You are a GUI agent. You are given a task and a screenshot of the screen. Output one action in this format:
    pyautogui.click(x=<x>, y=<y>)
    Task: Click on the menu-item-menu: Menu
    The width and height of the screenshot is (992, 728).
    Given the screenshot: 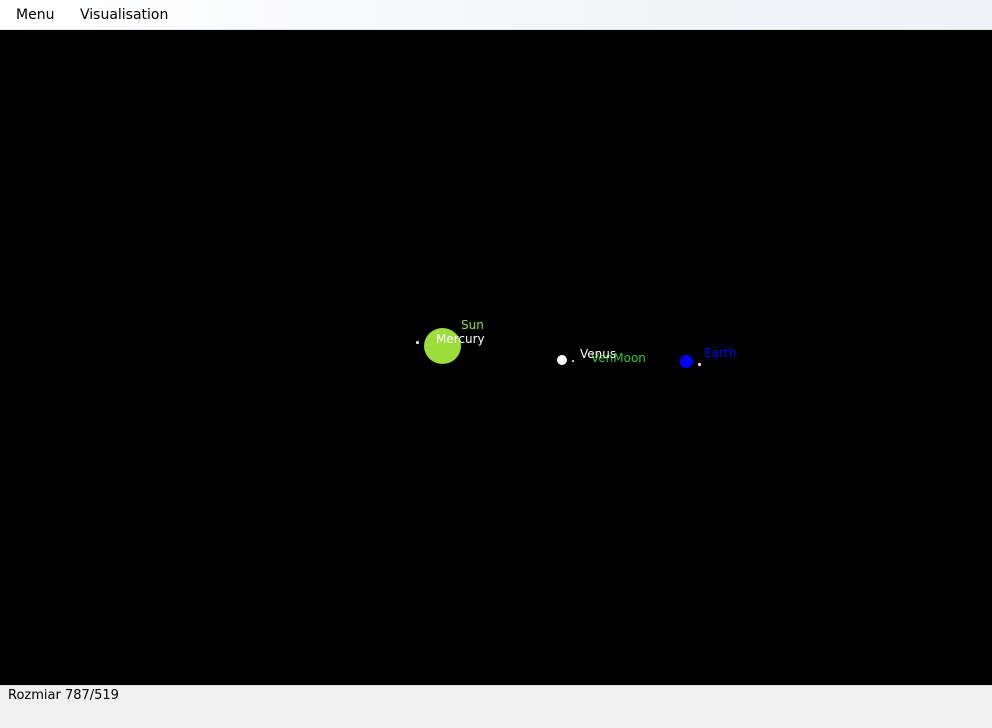 What is the action you would take?
    pyautogui.click(x=35, y=15)
    